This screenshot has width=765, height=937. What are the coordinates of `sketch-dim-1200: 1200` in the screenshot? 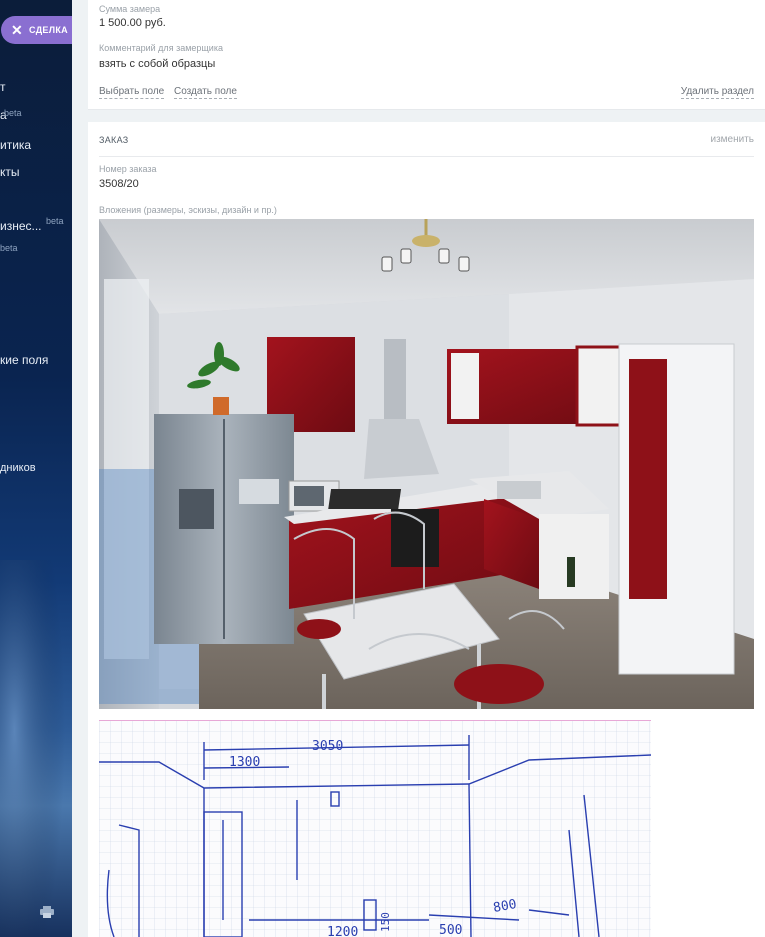 It's located at (342, 931).